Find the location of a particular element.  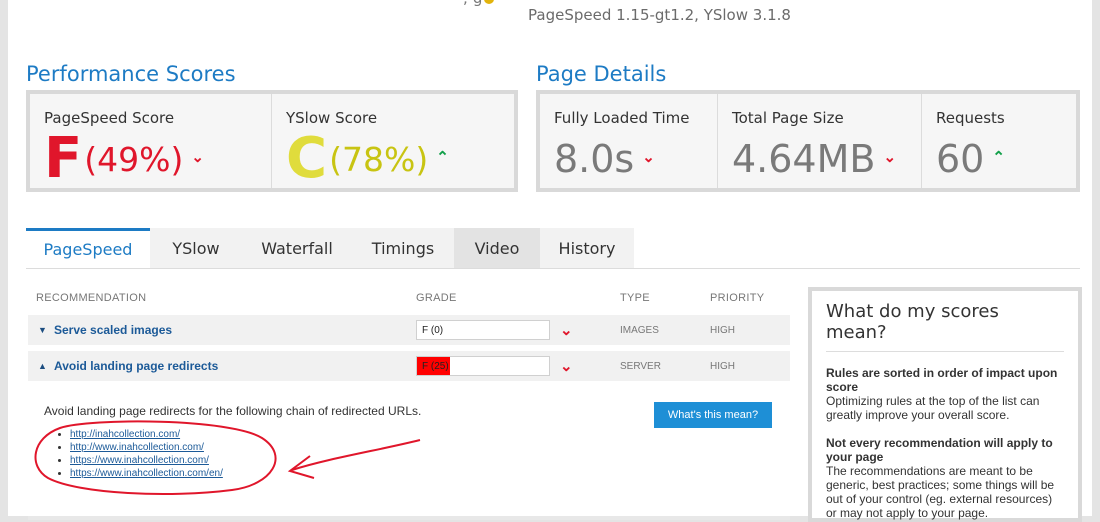

requests-label: Requests is located at coordinates (970, 118).